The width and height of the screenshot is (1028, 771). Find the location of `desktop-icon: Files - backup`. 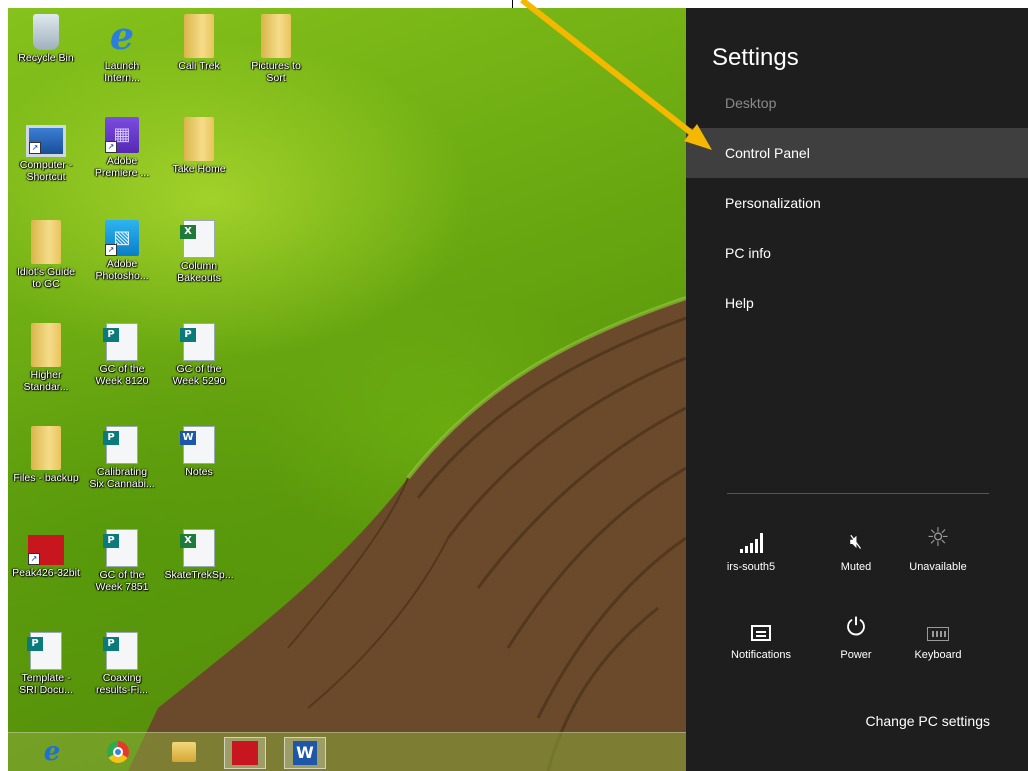

desktop-icon: Files - backup is located at coordinates (46, 455).